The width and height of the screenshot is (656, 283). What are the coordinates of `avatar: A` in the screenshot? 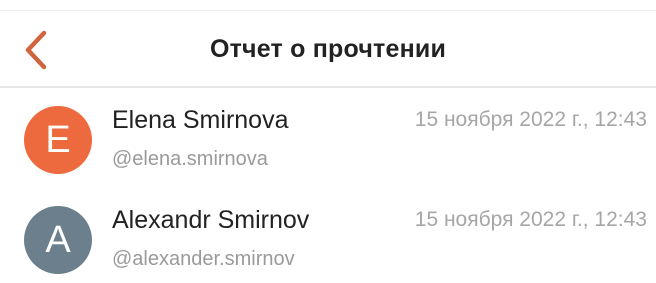 It's located at (58, 240).